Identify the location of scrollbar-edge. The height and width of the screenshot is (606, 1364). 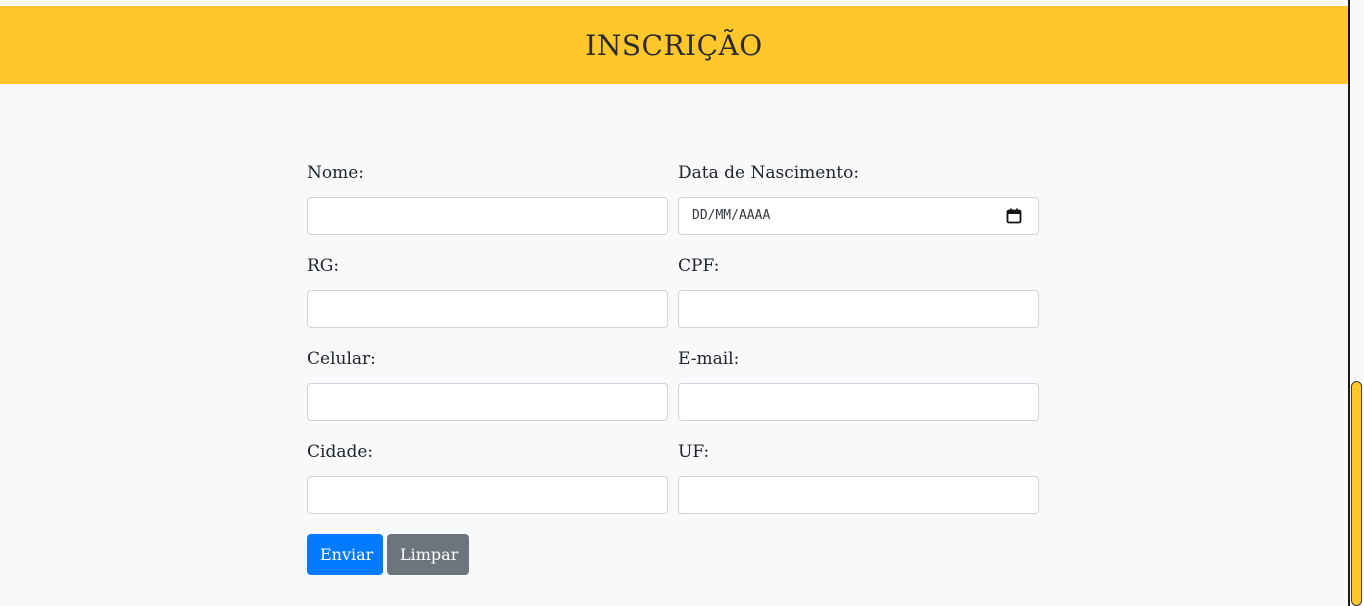
(1349, 303).